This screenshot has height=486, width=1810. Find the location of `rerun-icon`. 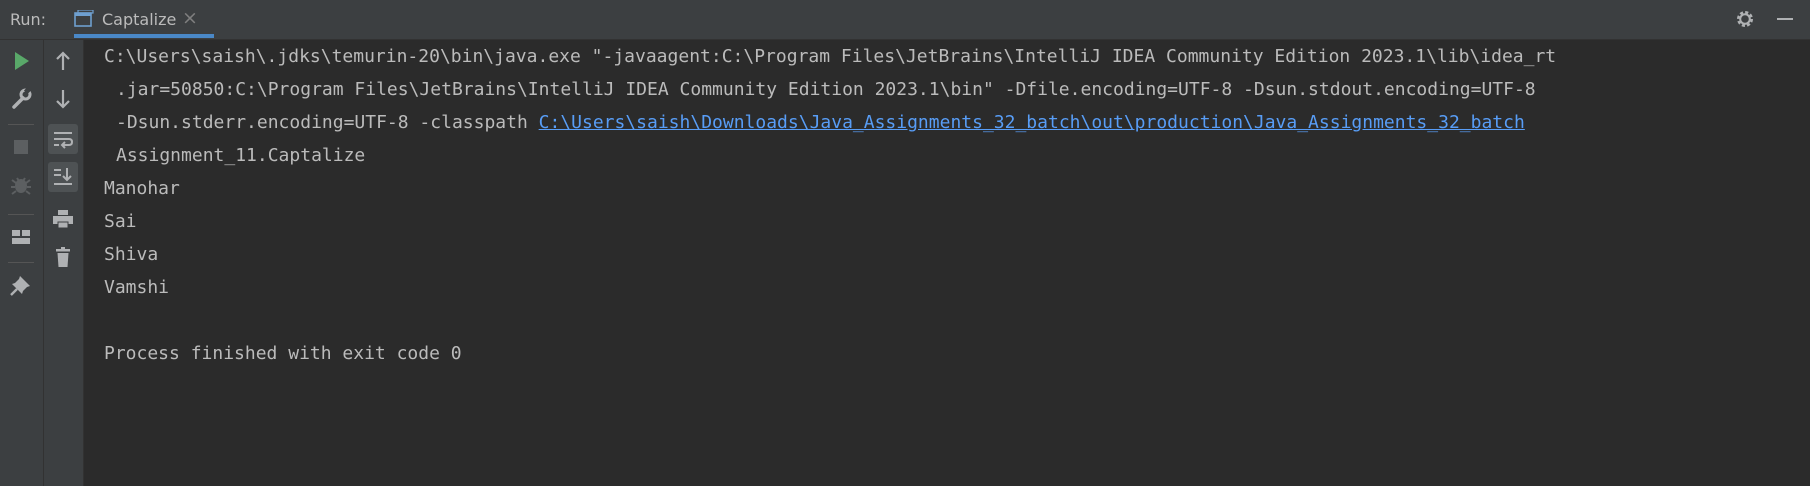

rerun-icon is located at coordinates (21, 61).